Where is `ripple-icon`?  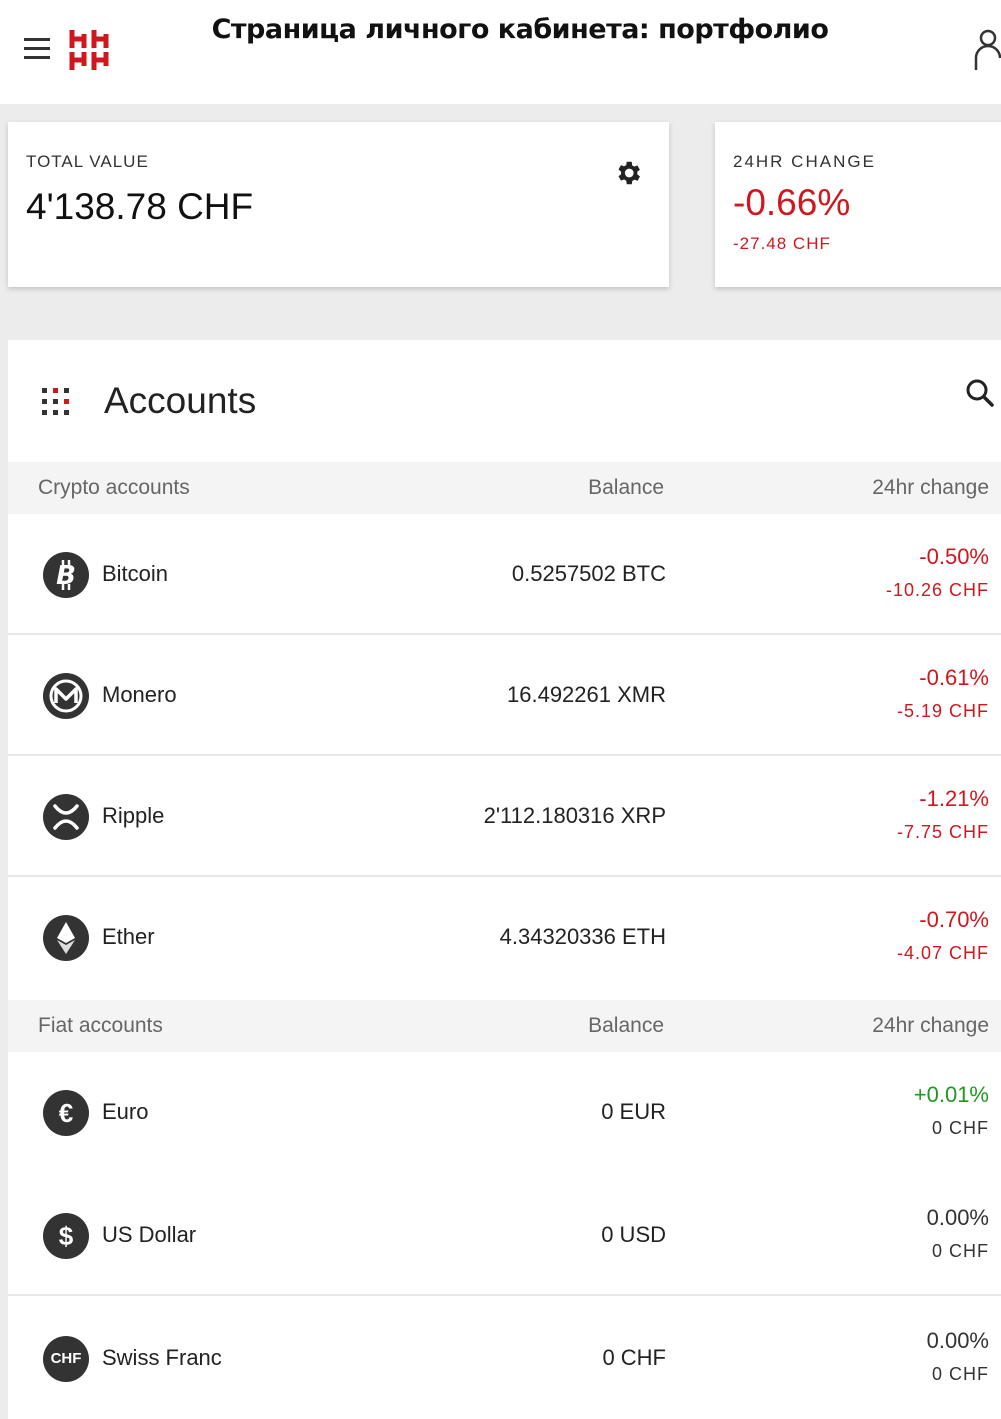 ripple-icon is located at coordinates (66, 817).